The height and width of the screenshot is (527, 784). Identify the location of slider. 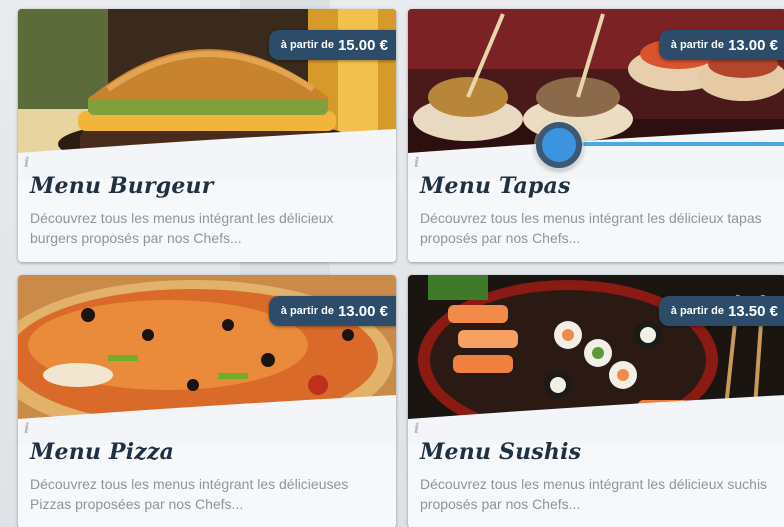
(660, 145).